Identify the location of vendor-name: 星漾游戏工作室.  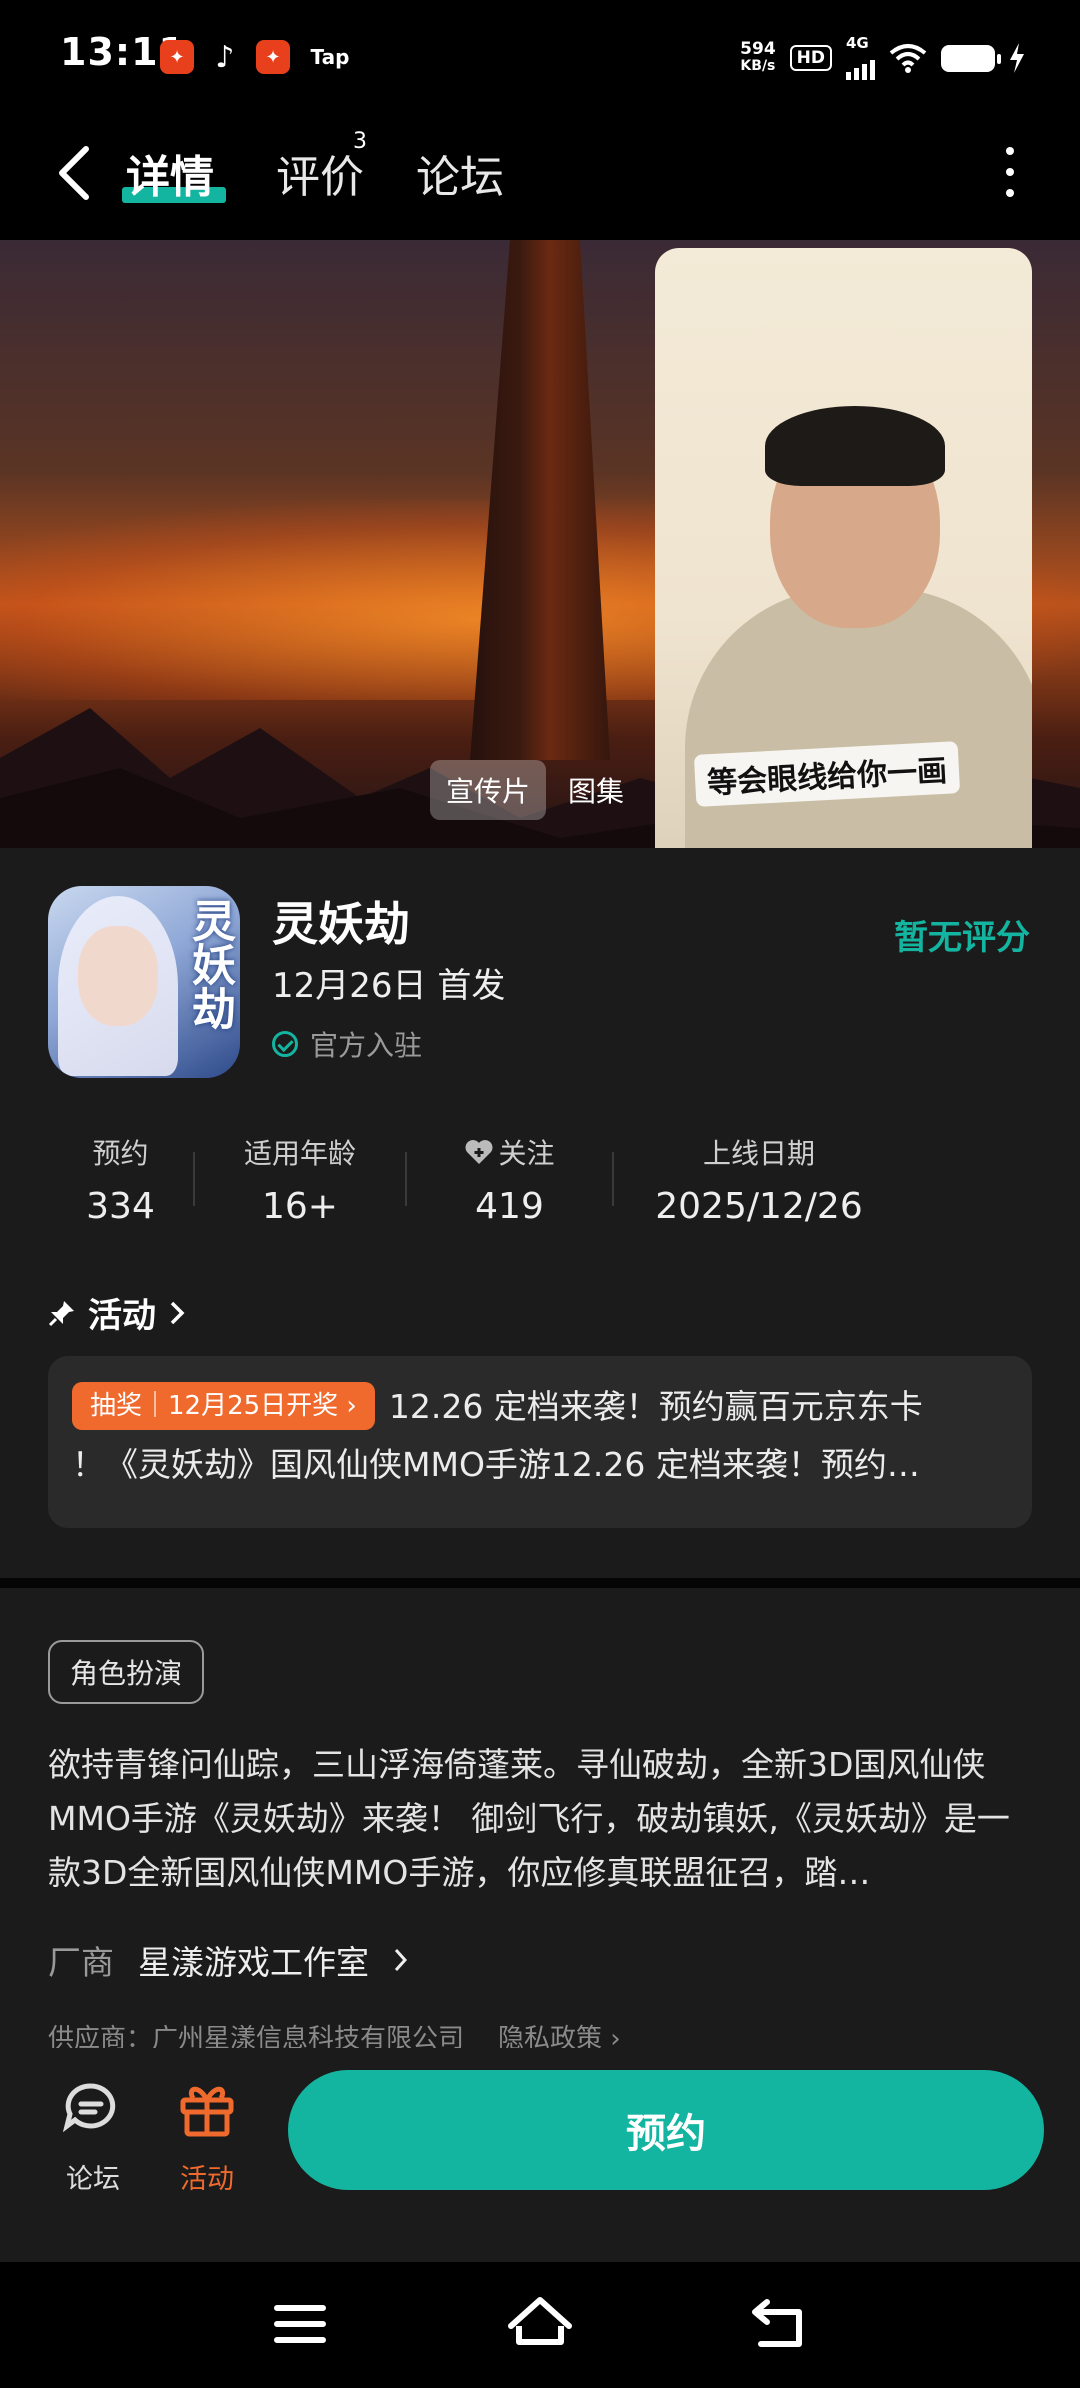
(253, 1962).